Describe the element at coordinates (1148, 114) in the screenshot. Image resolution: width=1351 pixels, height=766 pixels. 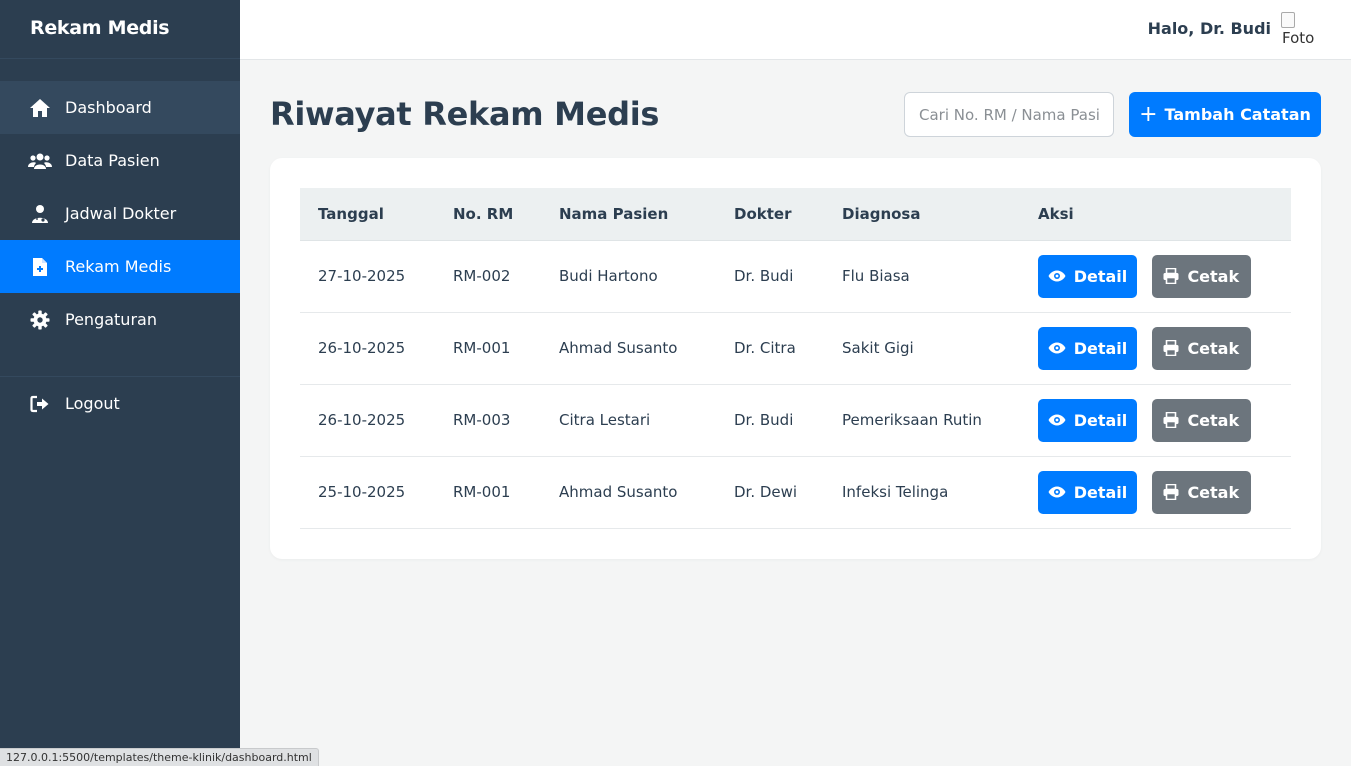
I see `plus-icon: +` at that location.